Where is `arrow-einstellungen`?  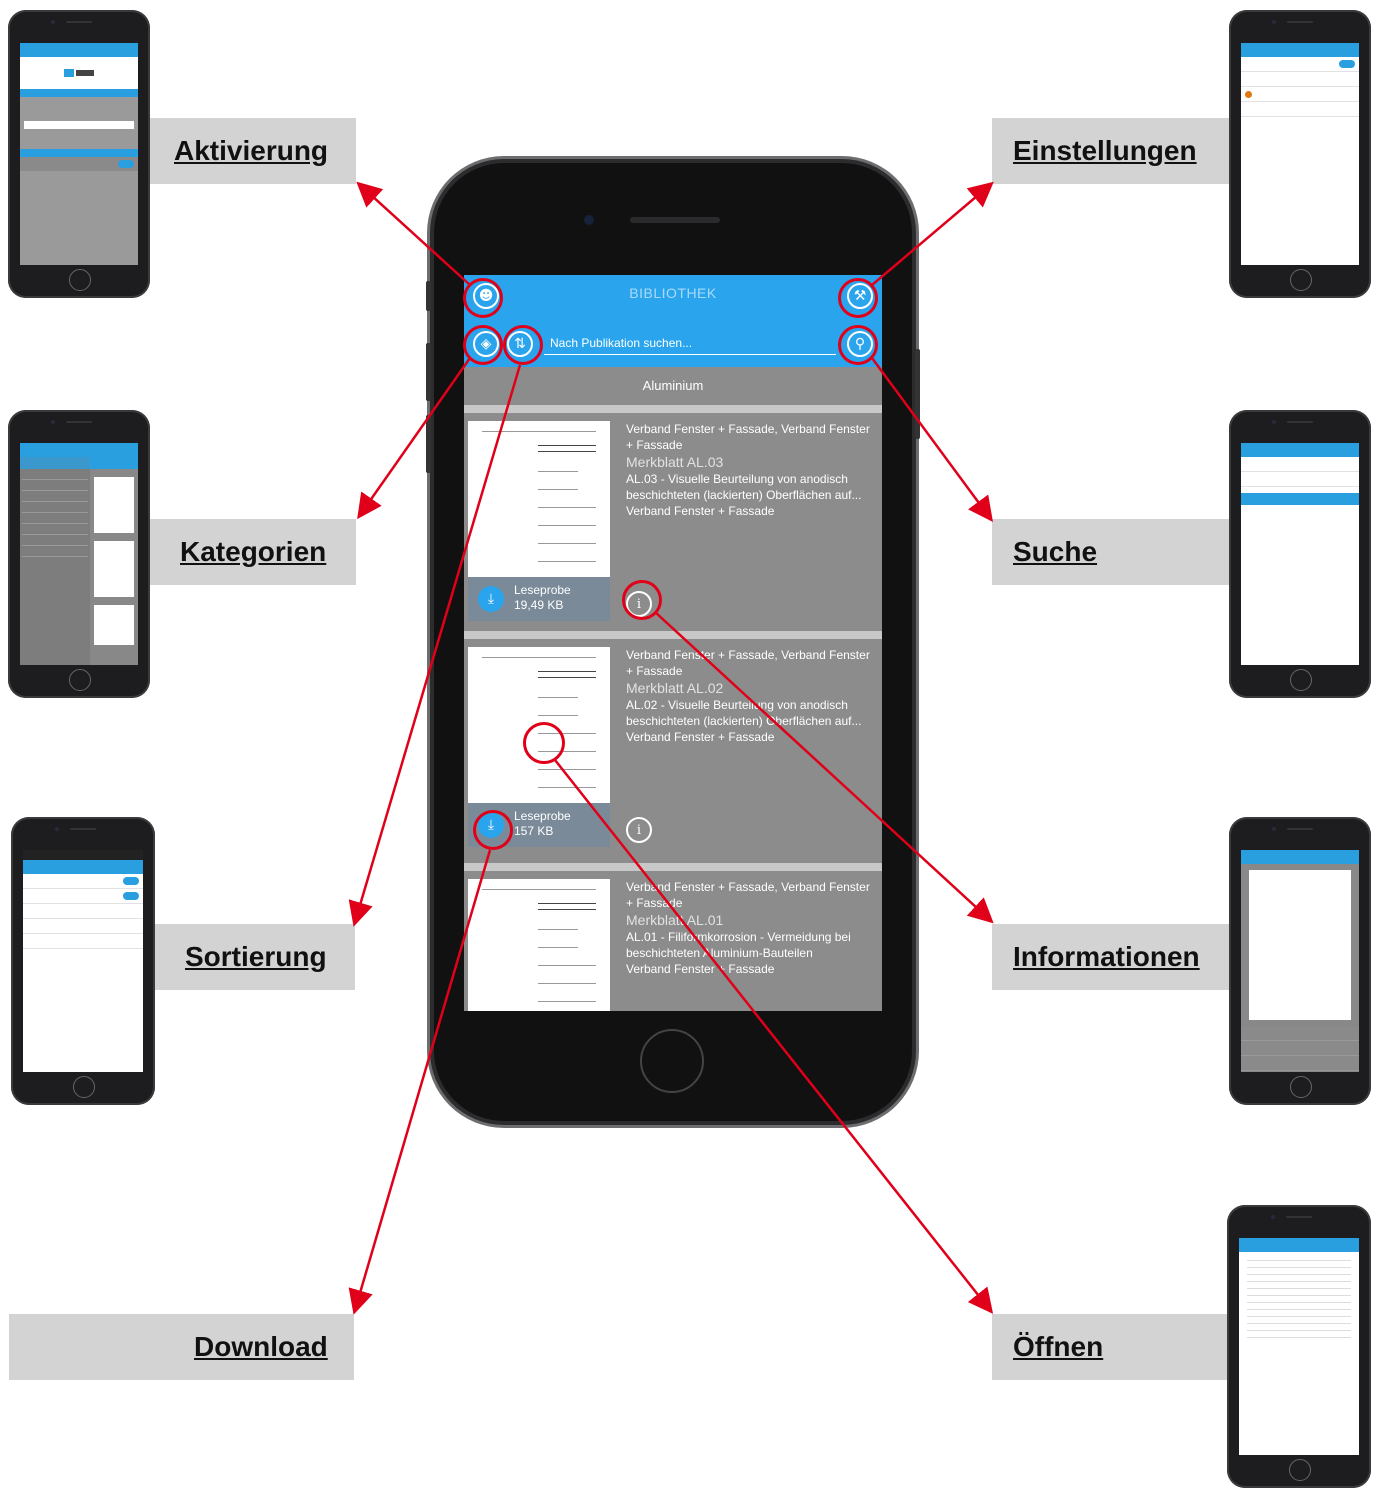 arrow-einstellungen is located at coordinates (932, 233).